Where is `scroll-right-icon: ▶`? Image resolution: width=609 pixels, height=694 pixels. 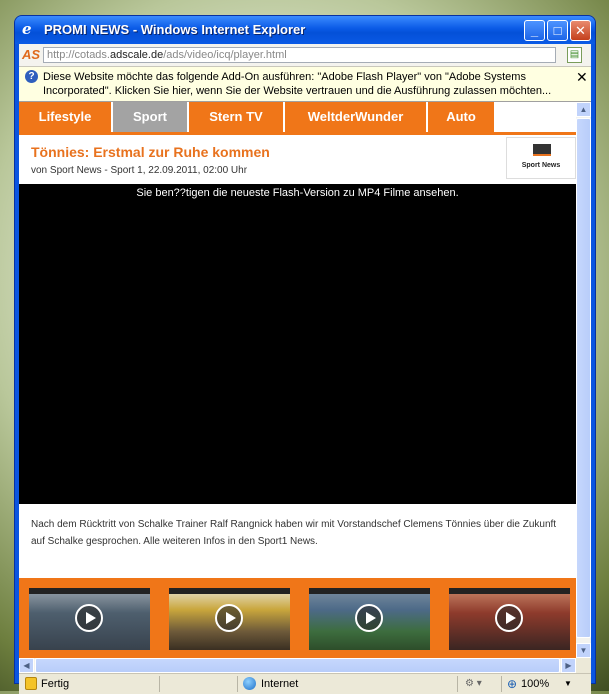 scroll-right-icon: ▶ is located at coordinates (568, 665).